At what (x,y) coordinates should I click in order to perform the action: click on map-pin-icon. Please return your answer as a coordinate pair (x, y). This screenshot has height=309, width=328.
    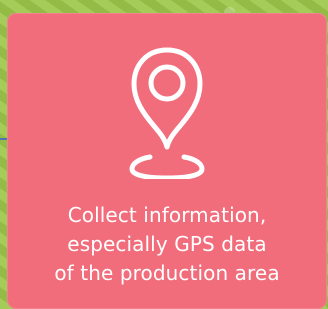
    Looking at the image, I should click on (167, 113).